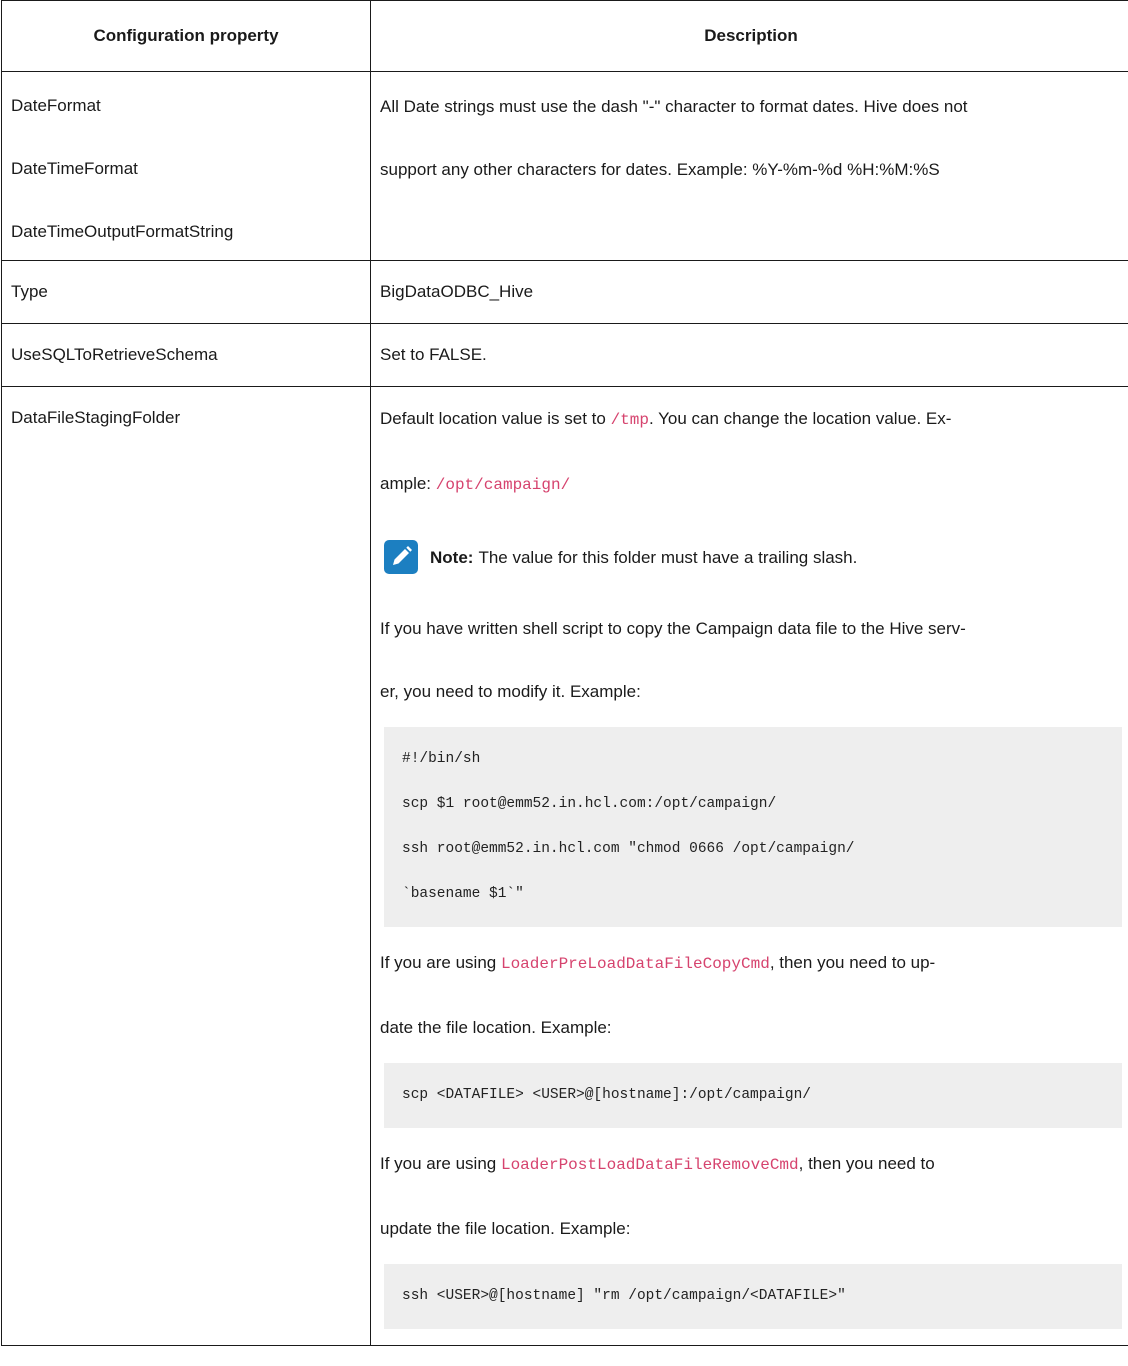 This screenshot has width=1128, height=1366. I want to click on inline-code: LoaderPostLoadDataFileRemoveCmd, so click(649, 1165).